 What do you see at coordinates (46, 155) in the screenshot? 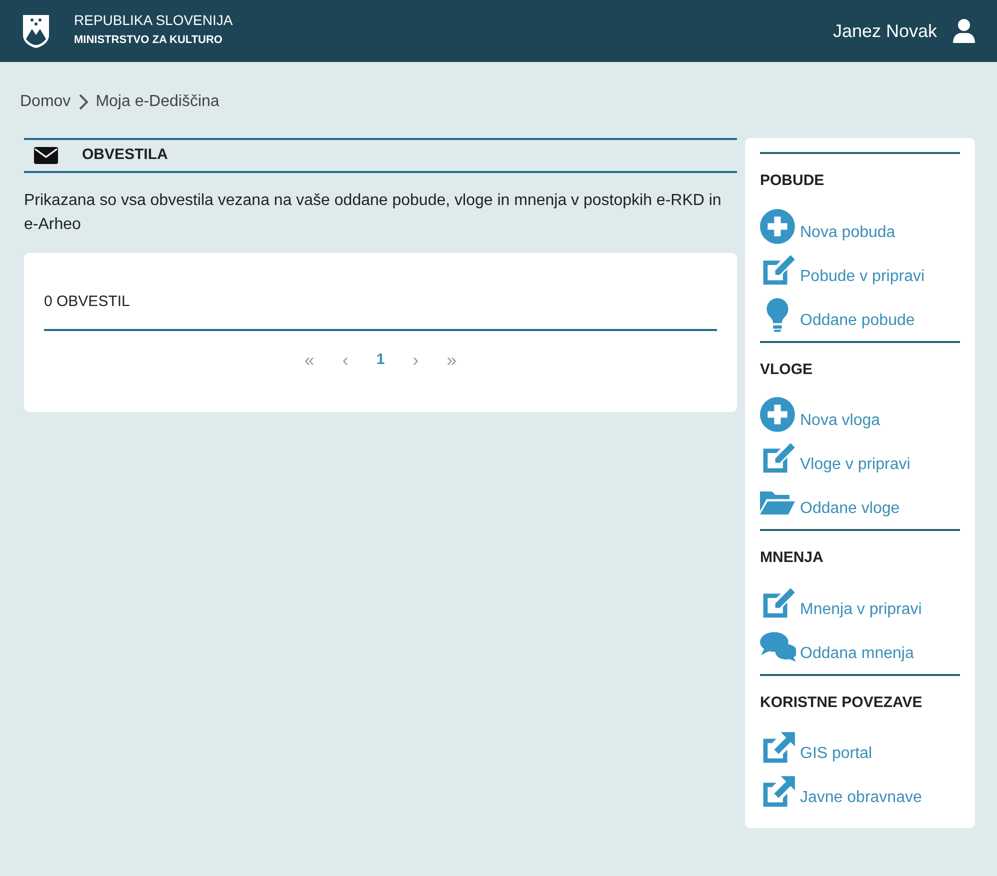
I see `envelope-icon` at bounding box center [46, 155].